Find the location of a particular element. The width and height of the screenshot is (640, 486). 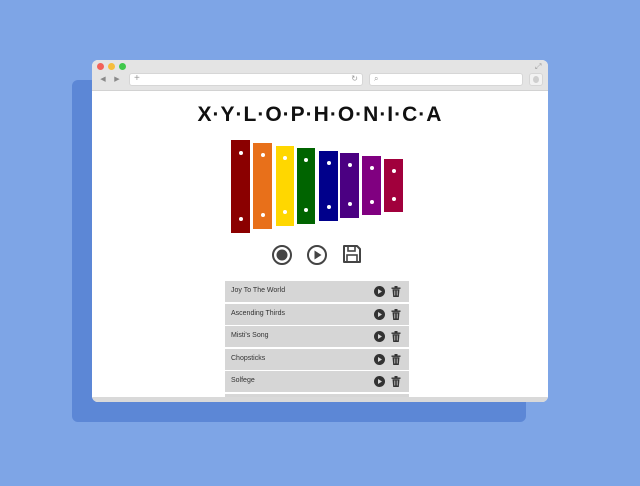

new-tab-icon: + is located at coordinates (137, 78).